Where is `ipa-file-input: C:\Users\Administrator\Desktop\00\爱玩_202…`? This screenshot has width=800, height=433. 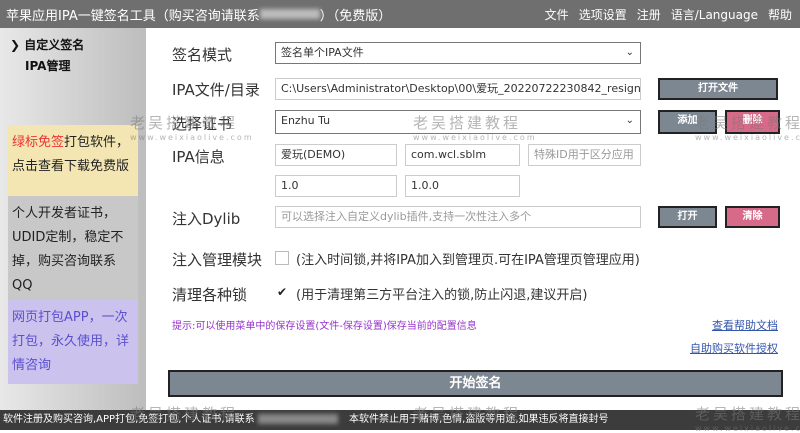
ipa-file-input: C:\Users\Administrator\Desktop\00\爱玩_202… is located at coordinates (458, 89).